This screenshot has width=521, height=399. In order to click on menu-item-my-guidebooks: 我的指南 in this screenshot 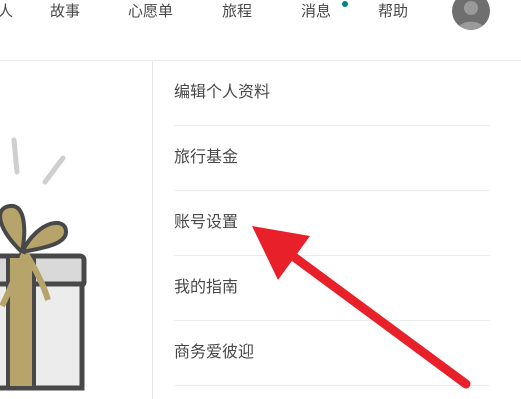, I will do `click(332, 288)`.